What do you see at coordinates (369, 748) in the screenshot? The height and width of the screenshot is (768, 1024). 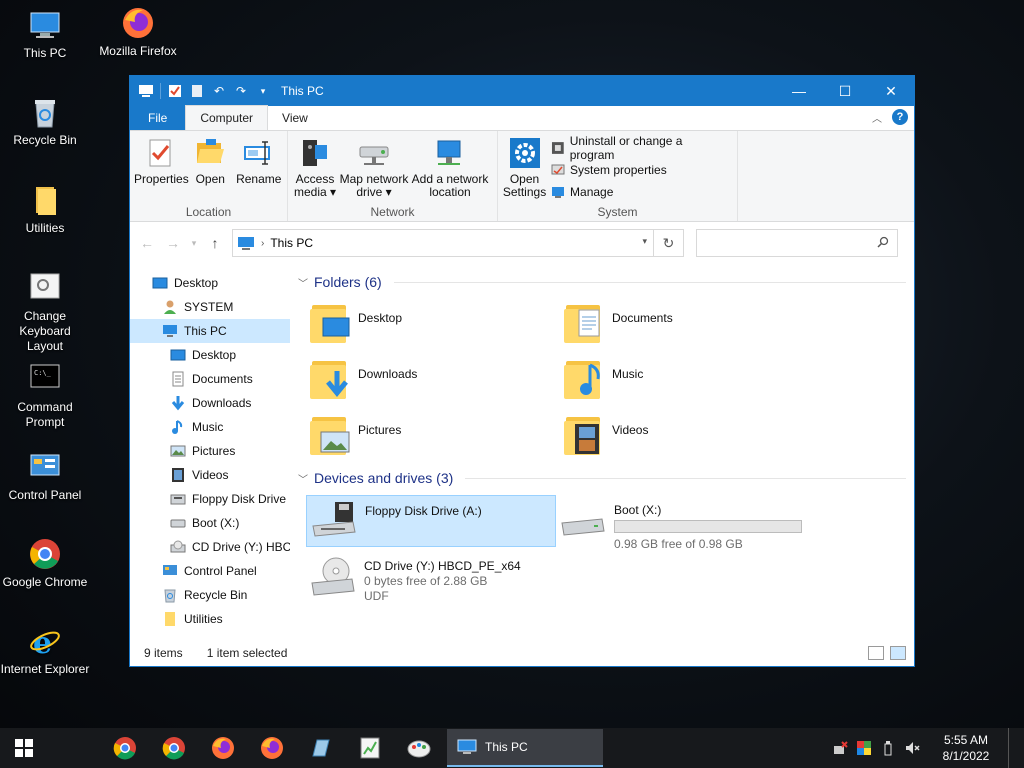 I see `taskbar-task-manager` at bounding box center [369, 748].